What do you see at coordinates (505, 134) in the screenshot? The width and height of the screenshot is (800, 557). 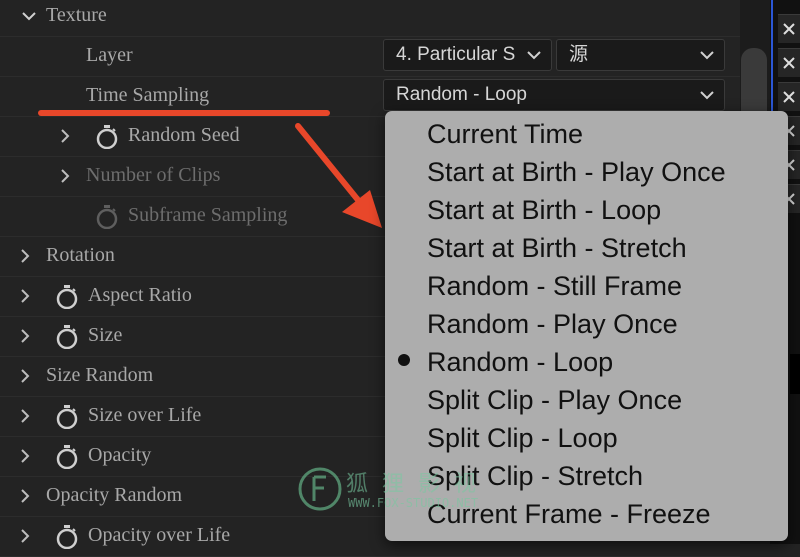 I see `menu-item-current-time: Current Time` at bounding box center [505, 134].